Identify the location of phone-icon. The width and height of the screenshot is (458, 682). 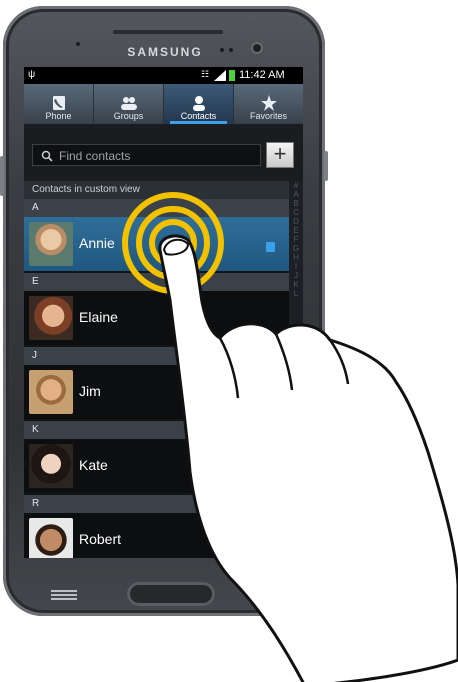
(58, 103).